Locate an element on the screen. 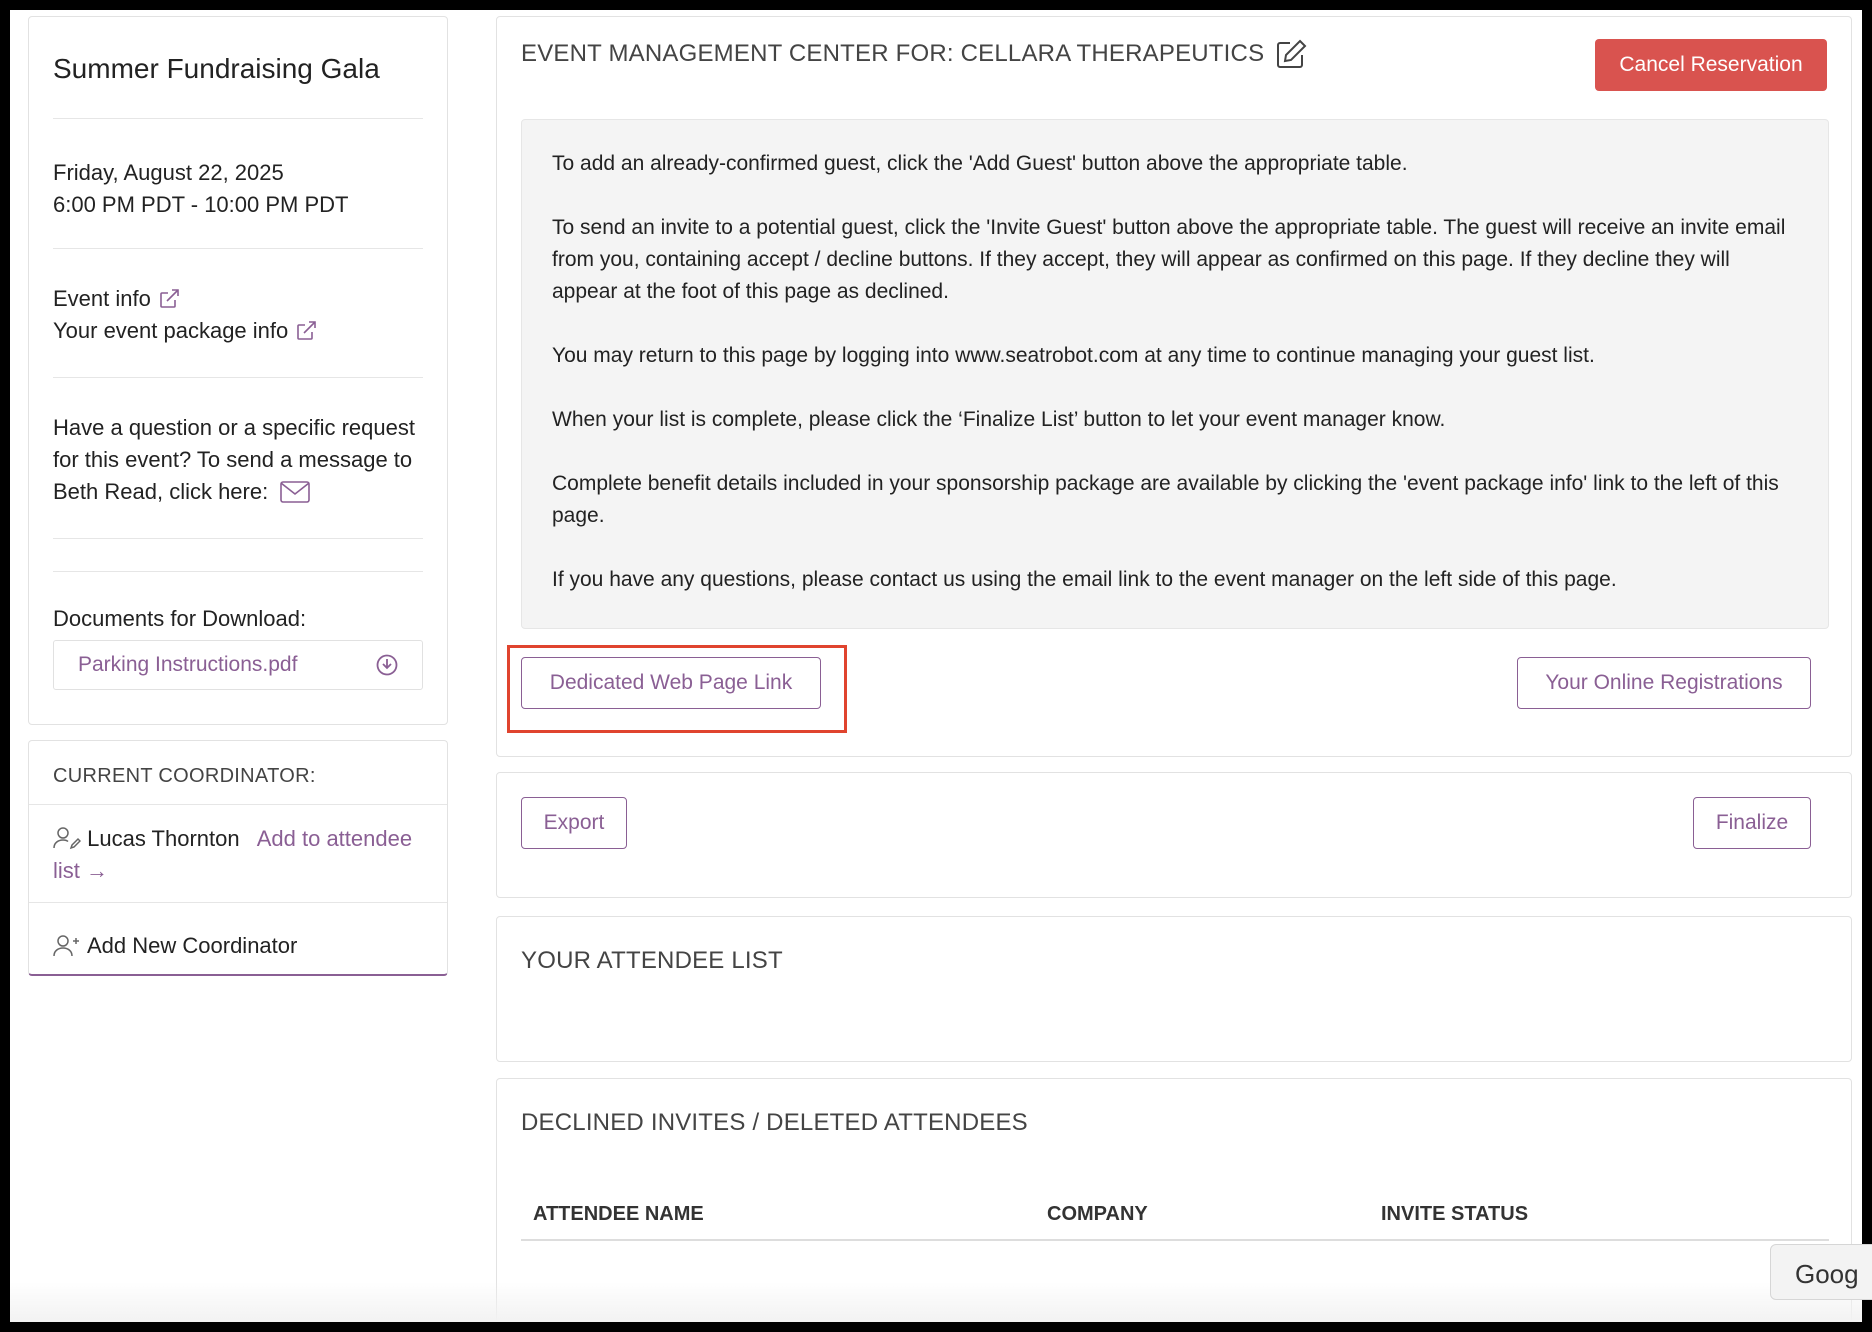 The height and width of the screenshot is (1332, 1872). event-title: Summer Fundraising Gala is located at coordinates (238, 68).